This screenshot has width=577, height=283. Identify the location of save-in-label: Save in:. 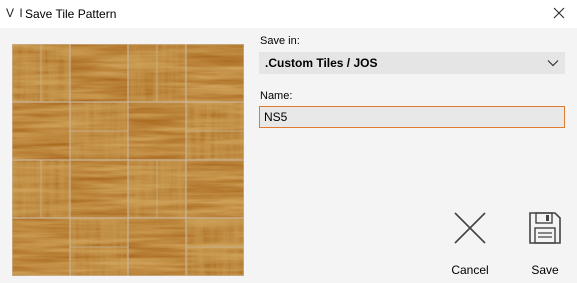
(280, 41).